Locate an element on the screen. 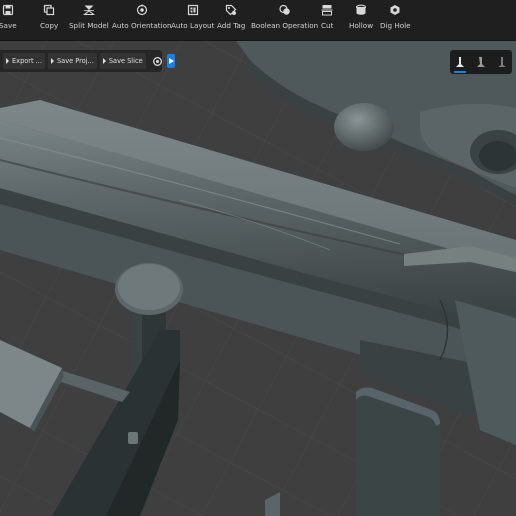 Image resolution: width=516 pixels, height=516 pixels. copy-icon is located at coordinates (49, 10).